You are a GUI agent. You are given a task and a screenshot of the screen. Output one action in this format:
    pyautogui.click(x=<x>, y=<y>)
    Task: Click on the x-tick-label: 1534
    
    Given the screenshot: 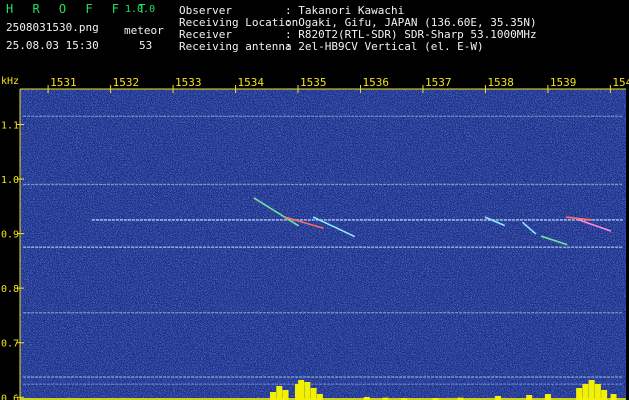 What is the action you would take?
    pyautogui.click(x=251, y=82)
    